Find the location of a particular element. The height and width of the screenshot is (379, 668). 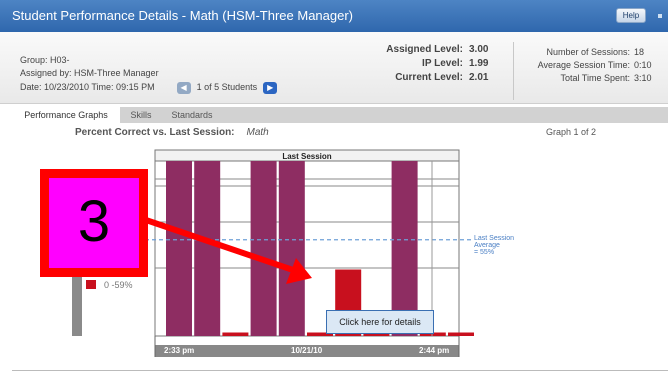

average-label: Last Session Average = 55% is located at coordinates (494, 245).